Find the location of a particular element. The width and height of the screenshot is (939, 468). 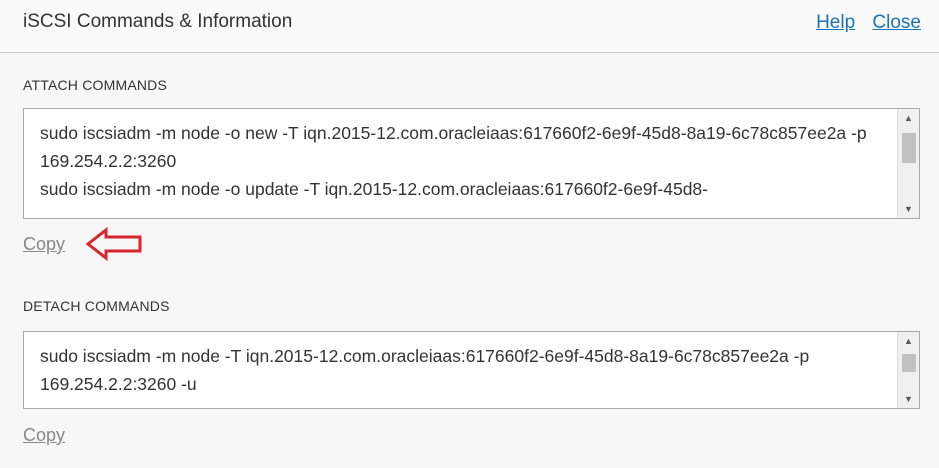

attach-copy-link: Copy is located at coordinates (44, 244).